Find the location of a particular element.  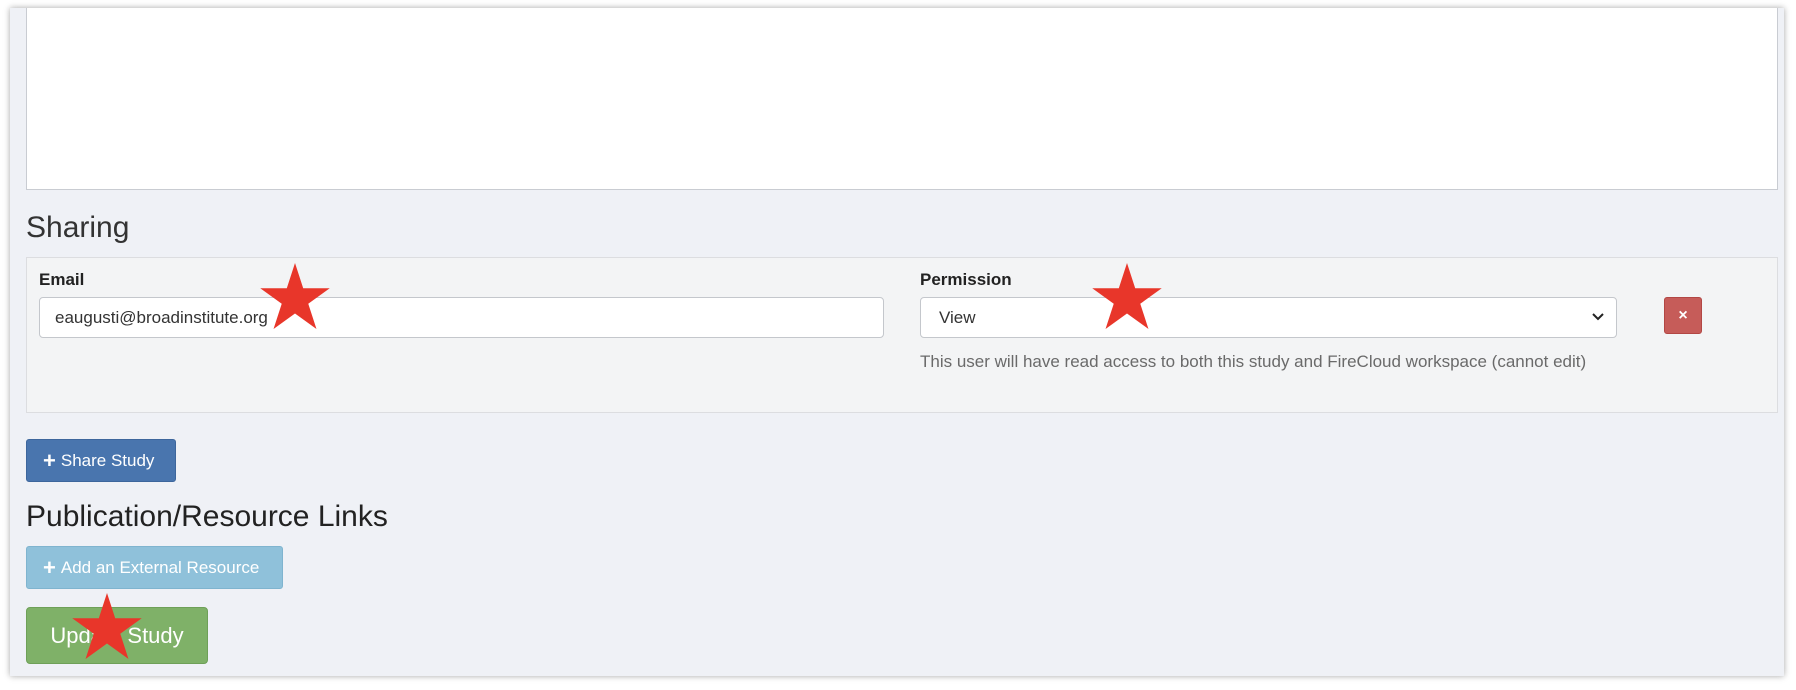

add-external-resource-button: + Add an External Resource is located at coordinates (154, 567).